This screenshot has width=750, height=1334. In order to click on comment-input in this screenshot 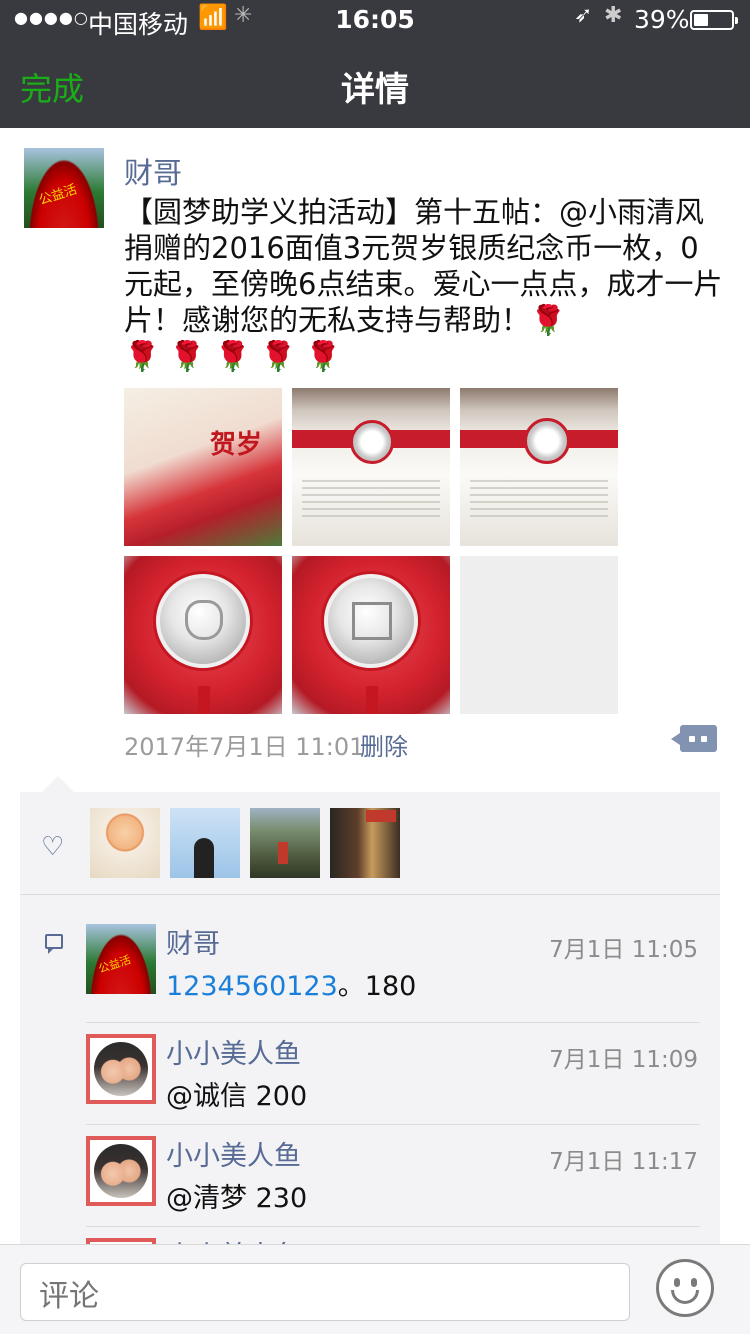, I will do `click(325, 1292)`.